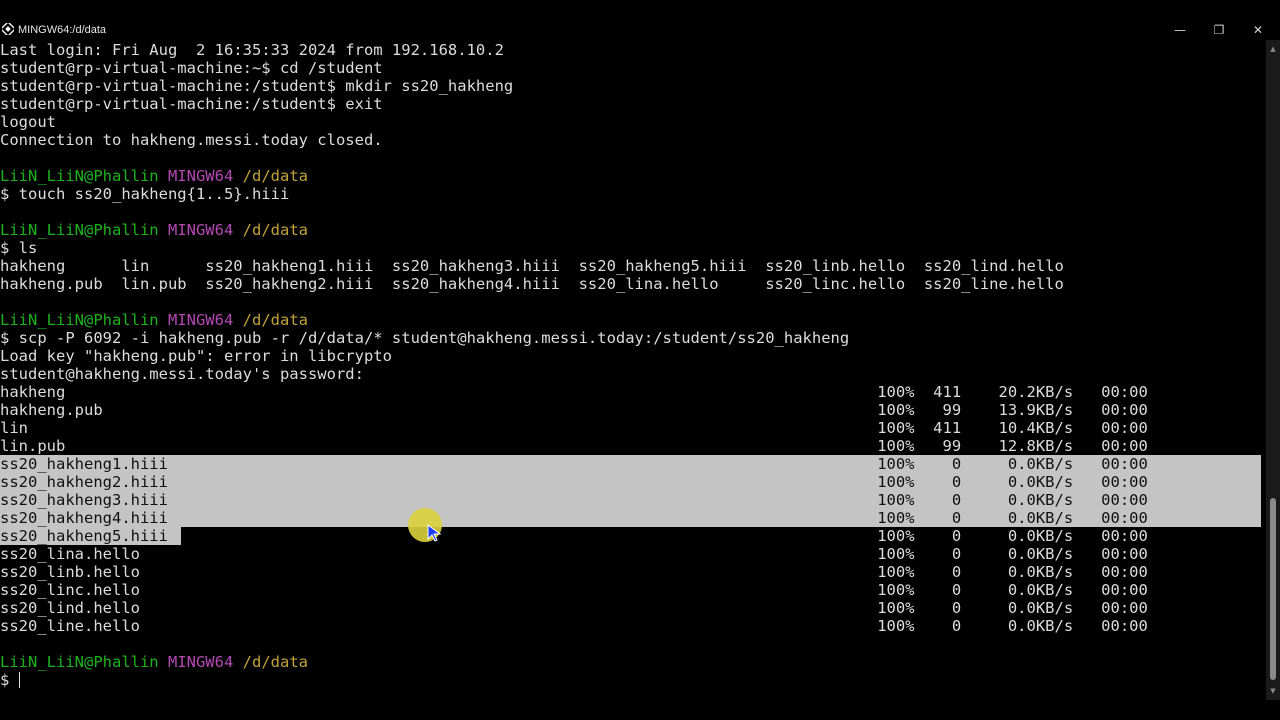 The image size is (1280, 720). I want to click on terminal-text: ss20_line.hello 100% 0 0.0KB/s 00:00, so click(574, 626).